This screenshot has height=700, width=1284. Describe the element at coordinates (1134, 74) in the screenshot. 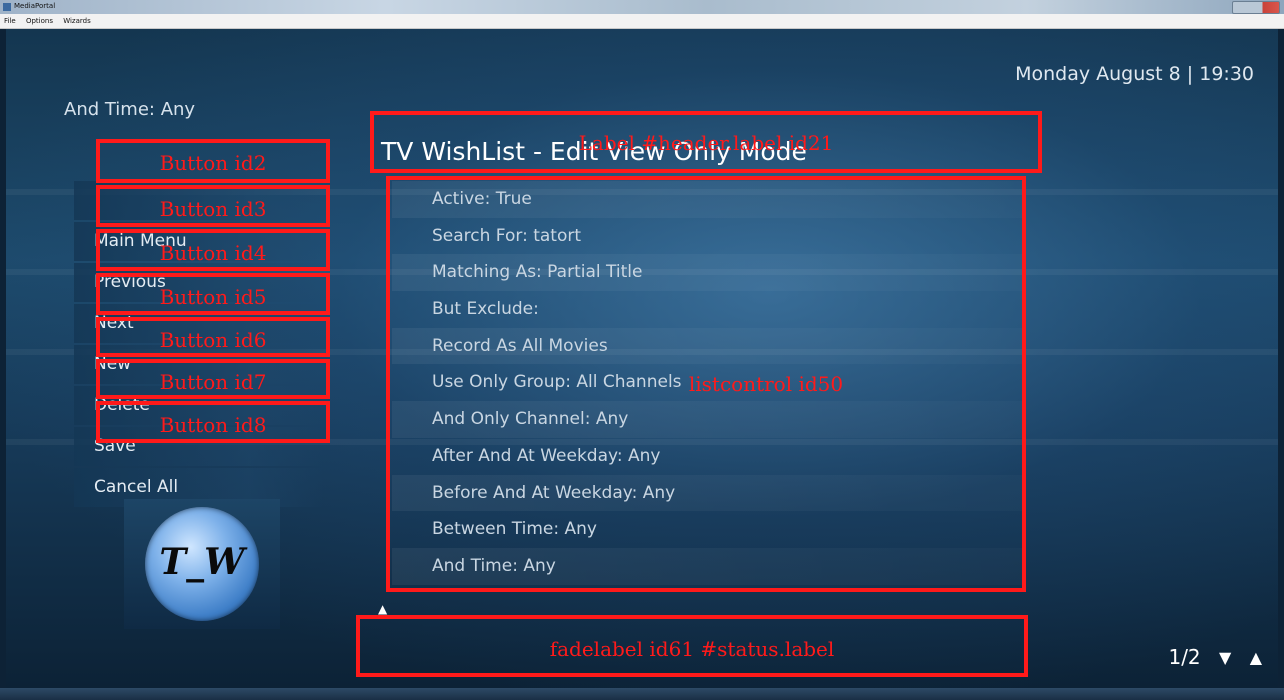

I see `clock-label: Monday August 8 | 19:30` at that location.